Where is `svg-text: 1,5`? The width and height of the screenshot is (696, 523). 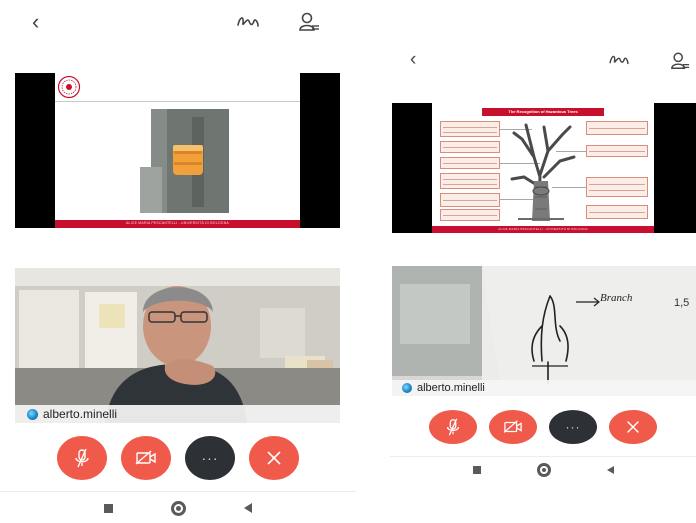
svg-text: 1,5 is located at coordinates (681, 303).